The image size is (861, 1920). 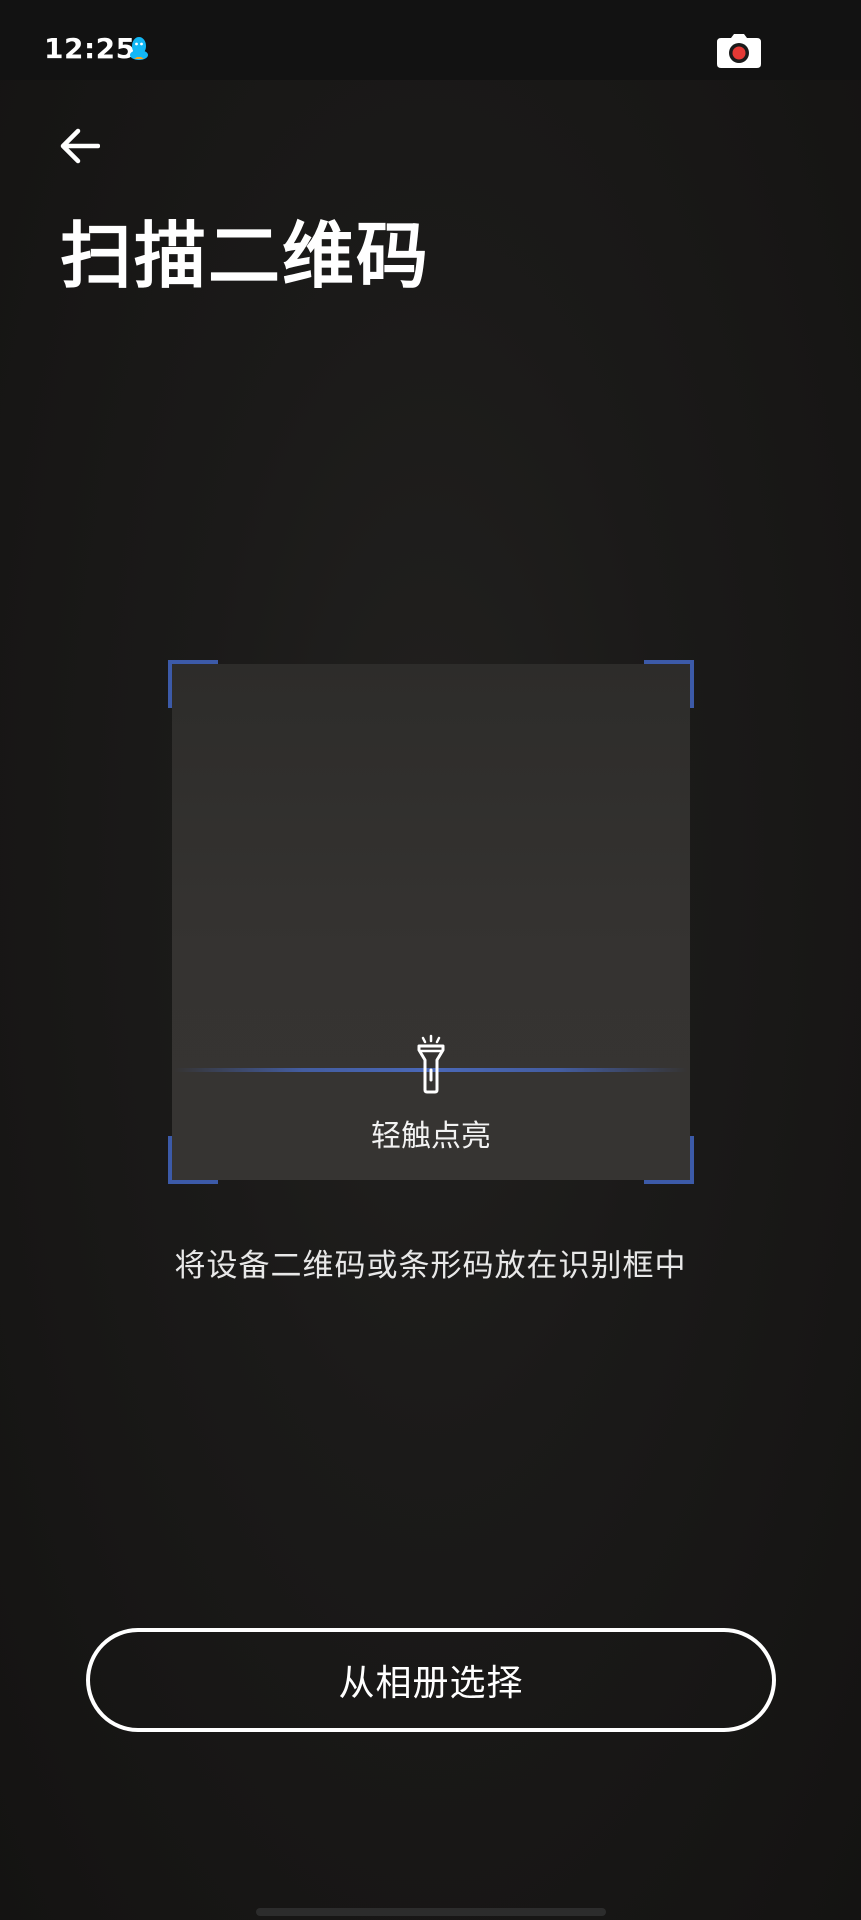 I want to click on flashlight-toggle: 轻触点亮, so click(x=431, y=1097).